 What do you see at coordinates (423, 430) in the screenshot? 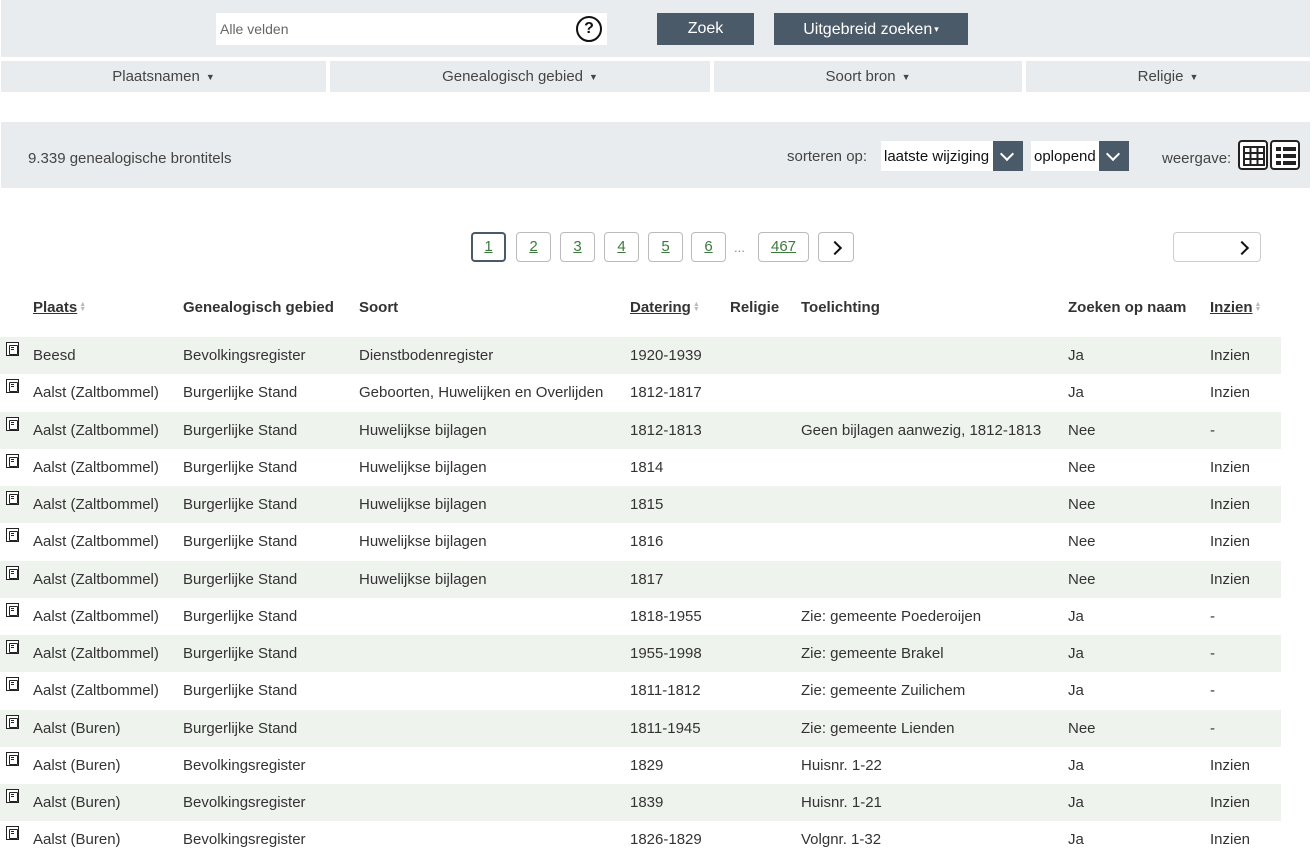
I see `cell-soort: Huwelijkse bijlagen` at bounding box center [423, 430].